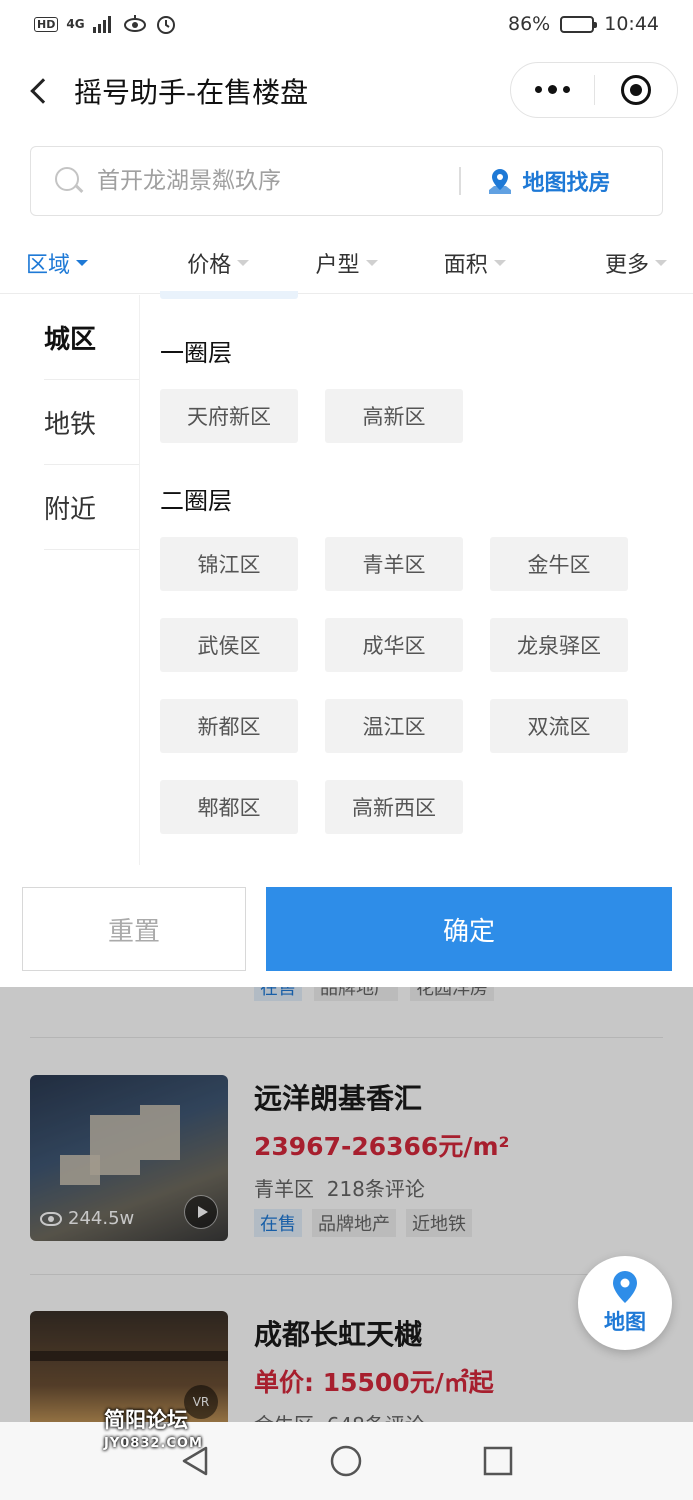  What do you see at coordinates (346, 91) in the screenshot?
I see `nav-bar: 摇号助手-在售楼盘` at bounding box center [346, 91].